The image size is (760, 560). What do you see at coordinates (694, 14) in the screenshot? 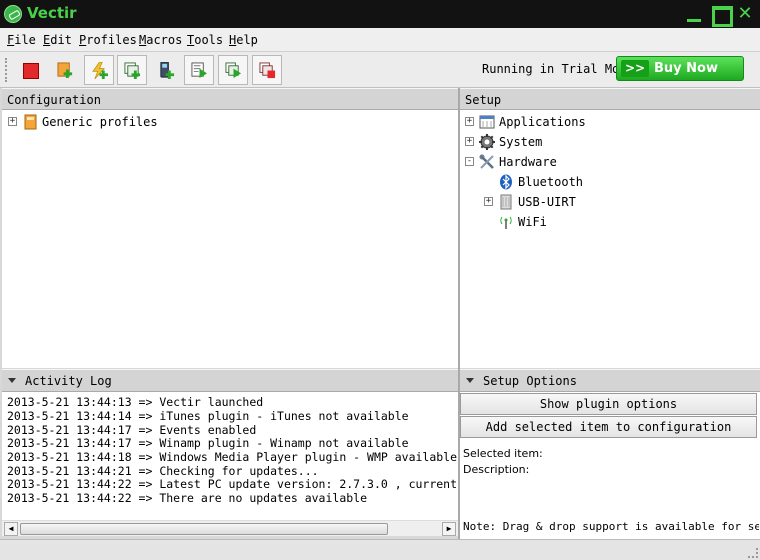
I see `minimize-button` at bounding box center [694, 14].